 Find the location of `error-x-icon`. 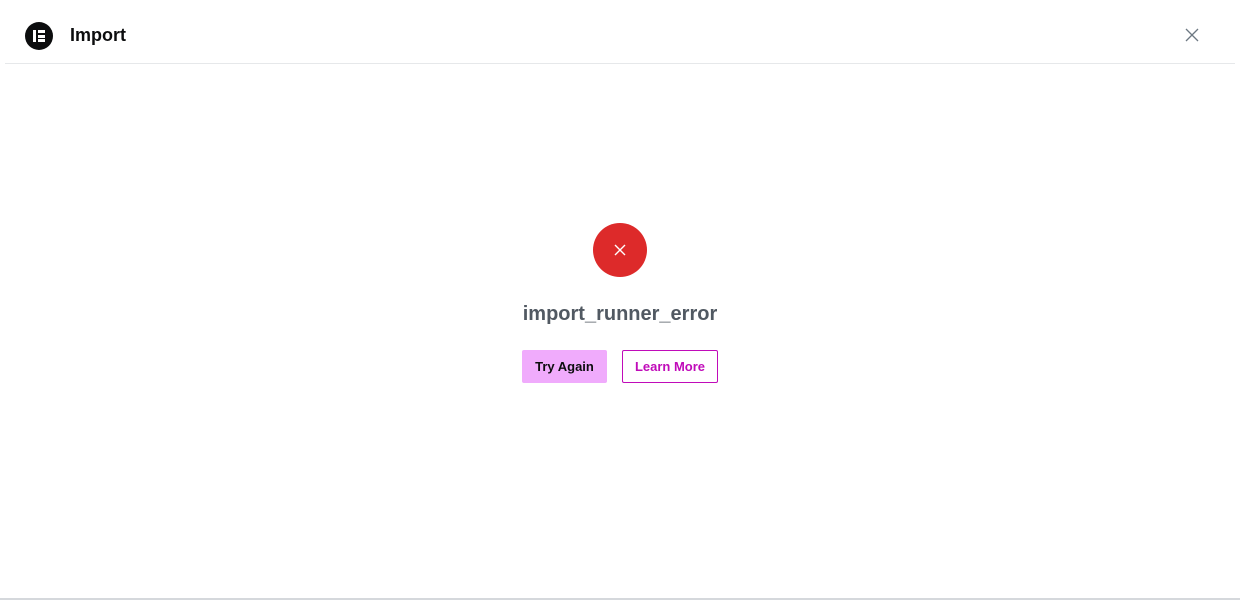

error-x-icon is located at coordinates (620, 250).